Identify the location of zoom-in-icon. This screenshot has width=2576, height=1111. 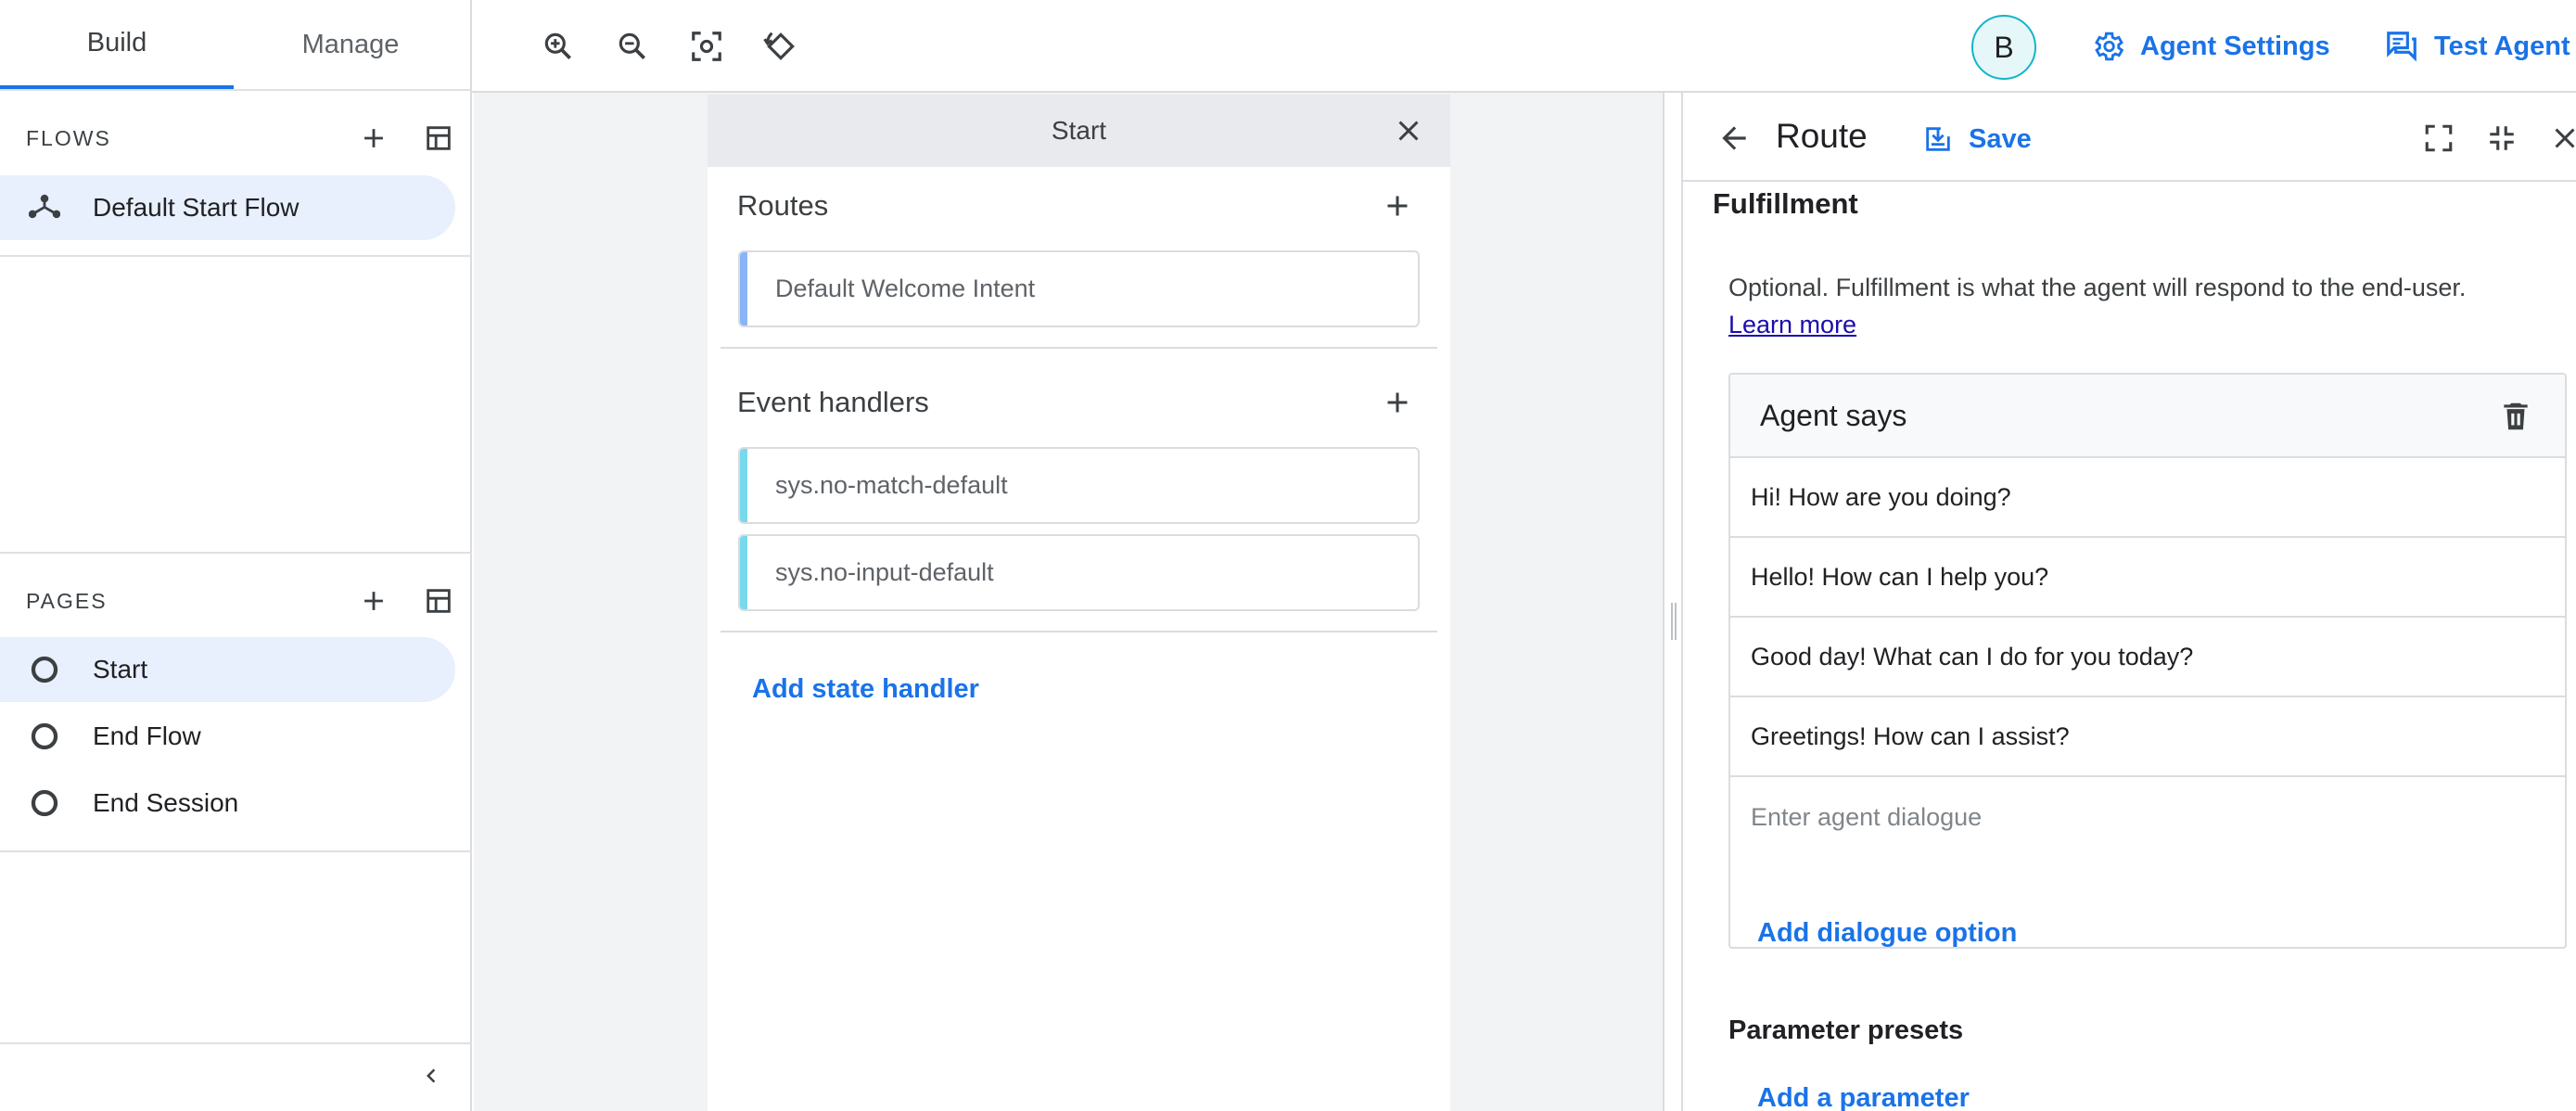
(558, 46).